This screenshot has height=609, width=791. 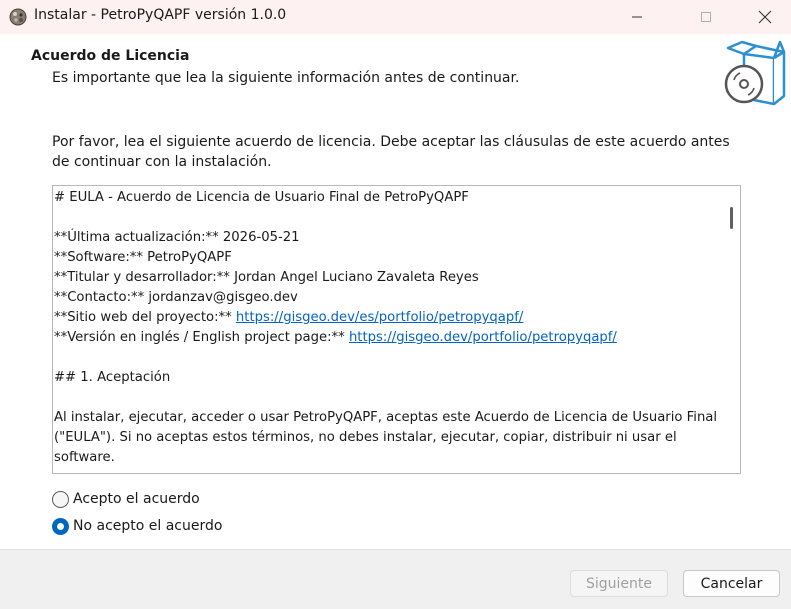 I want to click on wizard-footer: Siguiente Cancelar, so click(x=395, y=579).